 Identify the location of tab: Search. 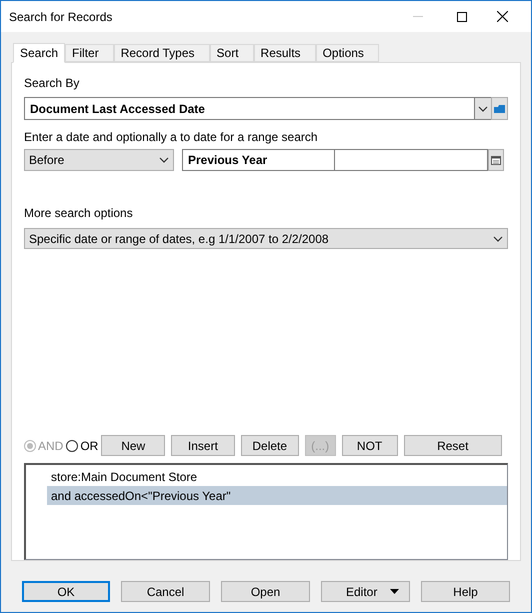
(39, 53).